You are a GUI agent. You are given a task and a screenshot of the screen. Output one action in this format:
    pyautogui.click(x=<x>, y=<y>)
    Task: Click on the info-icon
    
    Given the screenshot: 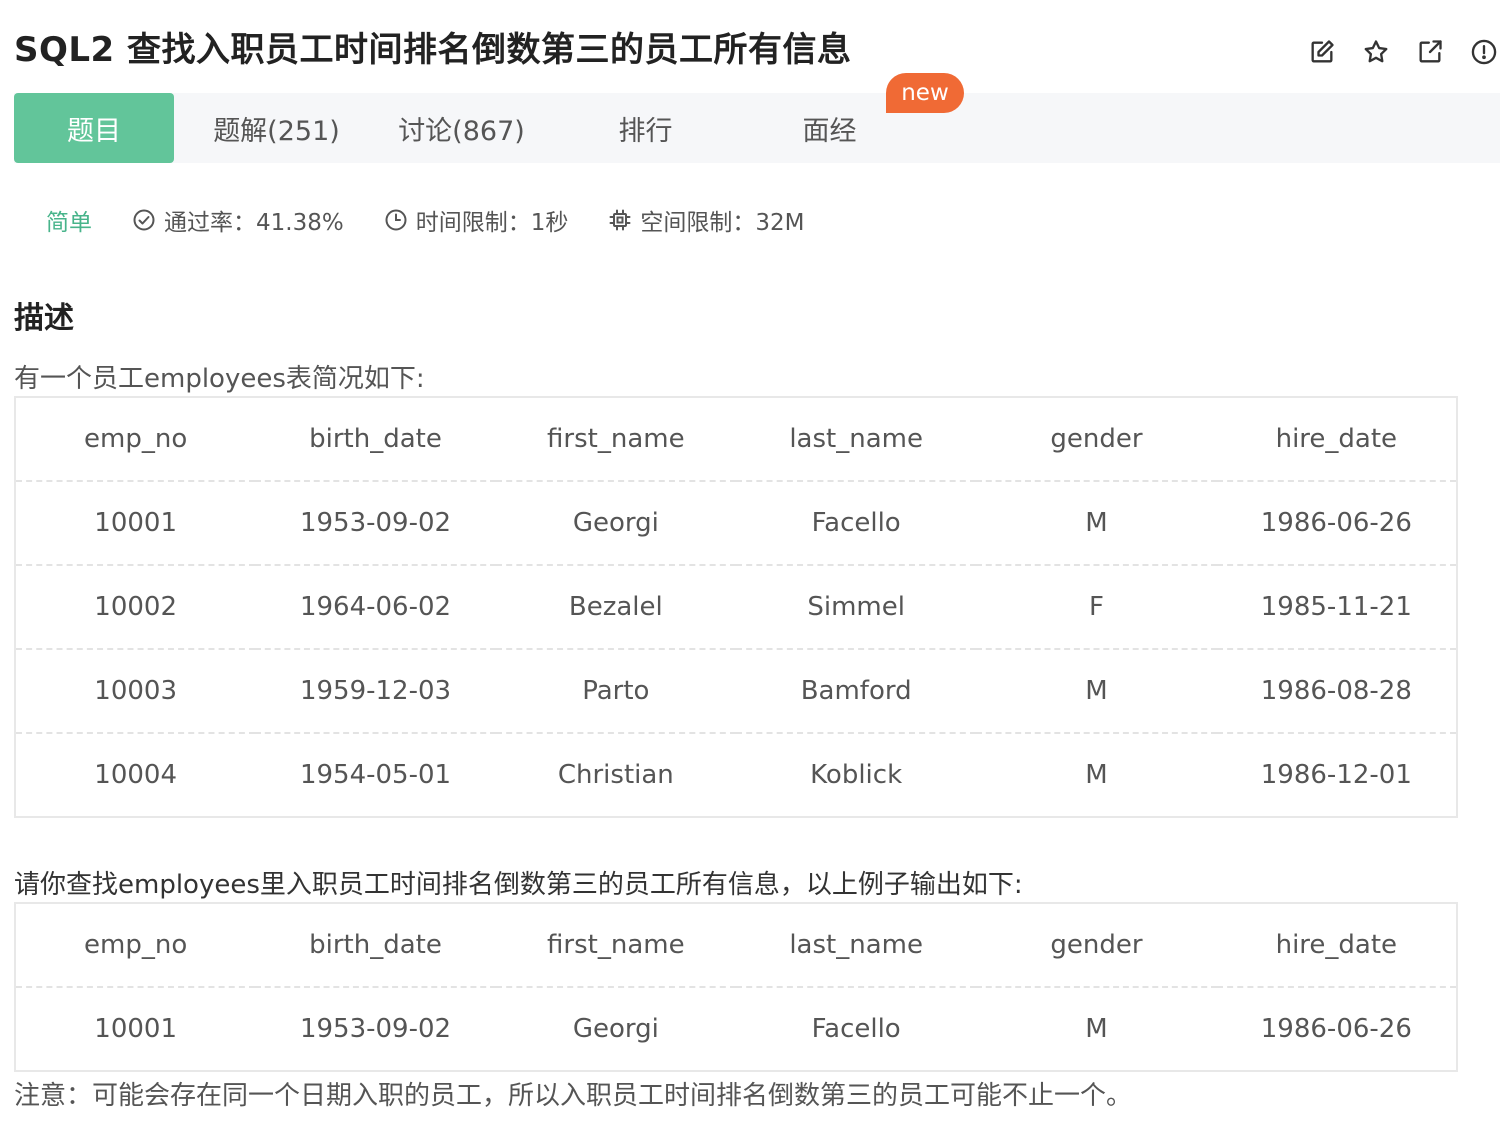 What is the action you would take?
    pyautogui.click(x=1484, y=52)
    